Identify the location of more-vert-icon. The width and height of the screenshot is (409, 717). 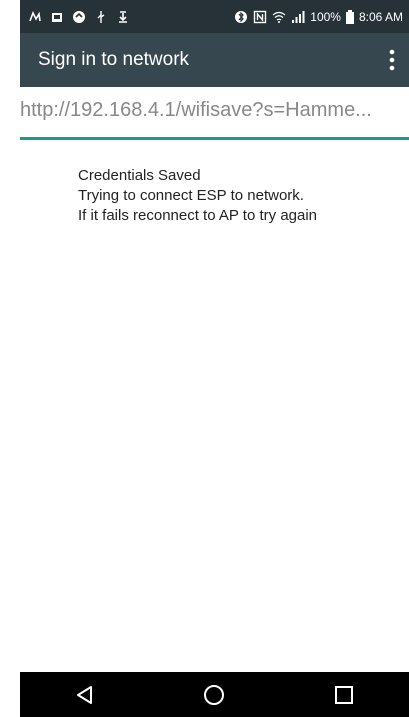
(392, 60).